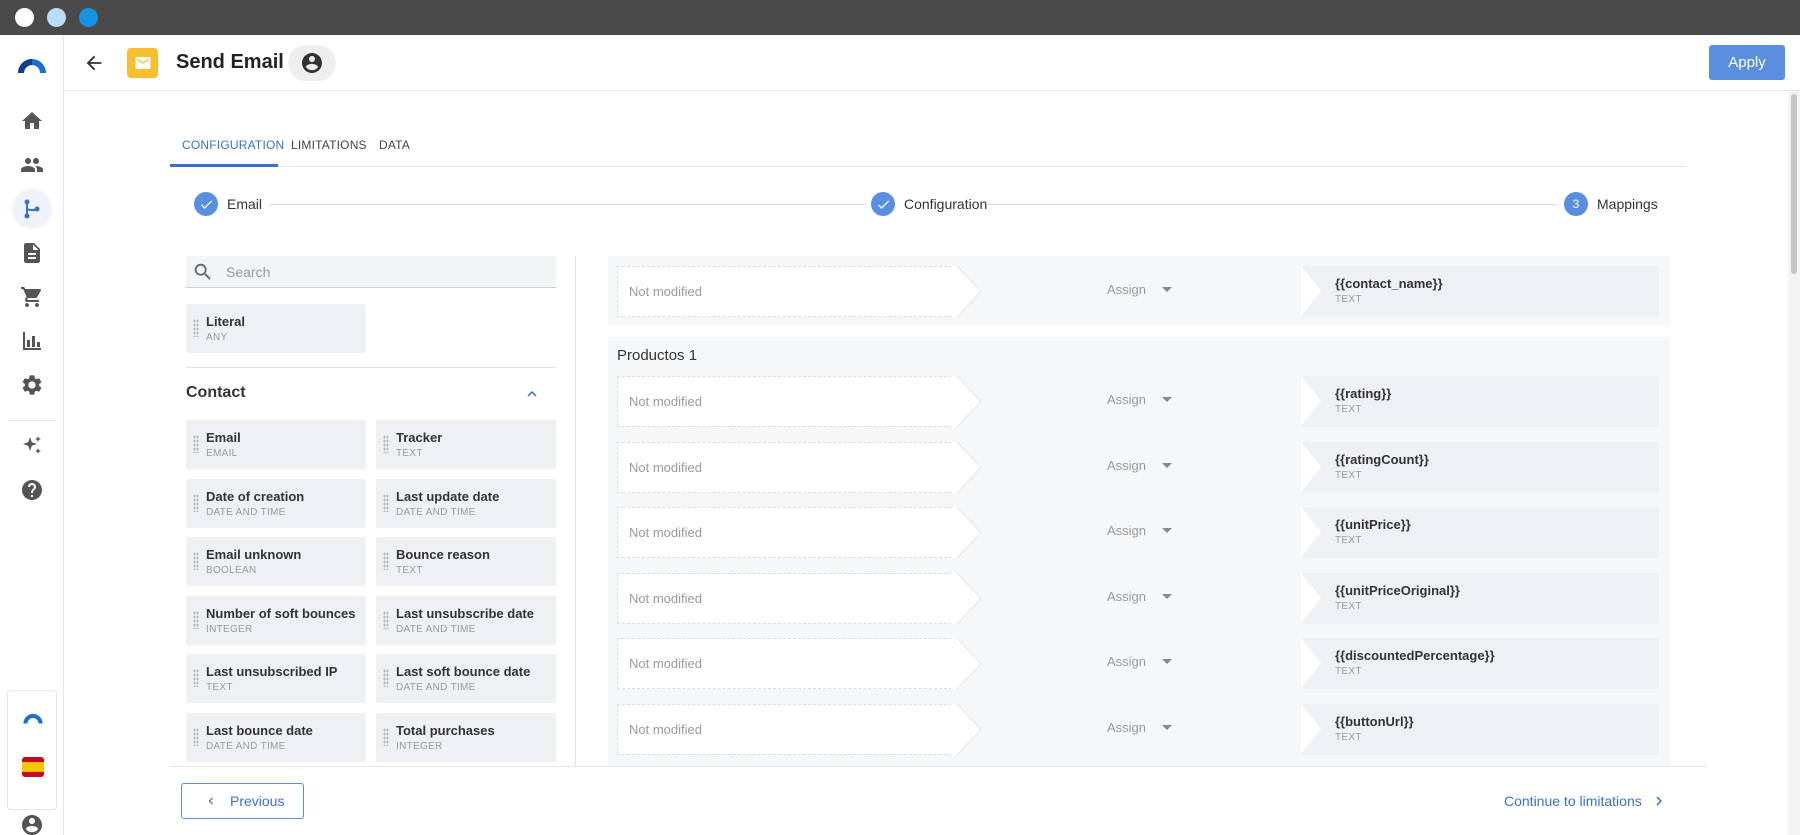 This screenshot has width=1800, height=835. What do you see at coordinates (233, 145) in the screenshot?
I see `tab-configuration: CONFIGURATION` at bounding box center [233, 145].